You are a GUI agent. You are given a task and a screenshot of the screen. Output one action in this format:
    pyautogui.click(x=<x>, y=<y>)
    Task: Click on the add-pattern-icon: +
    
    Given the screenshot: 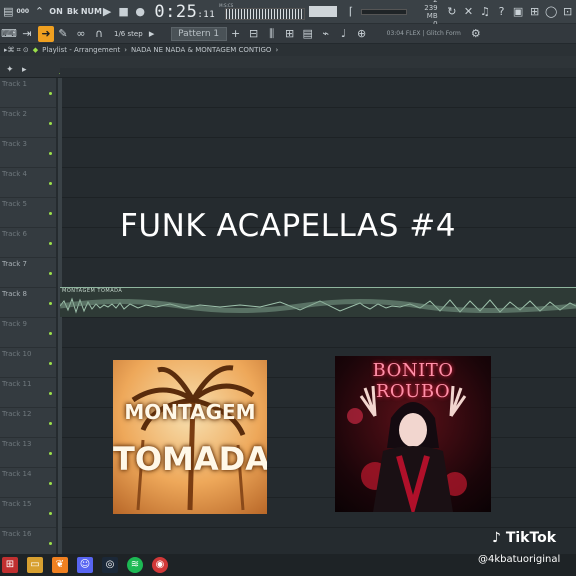 What is the action you would take?
    pyautogui.click(x=236, y=33)
    